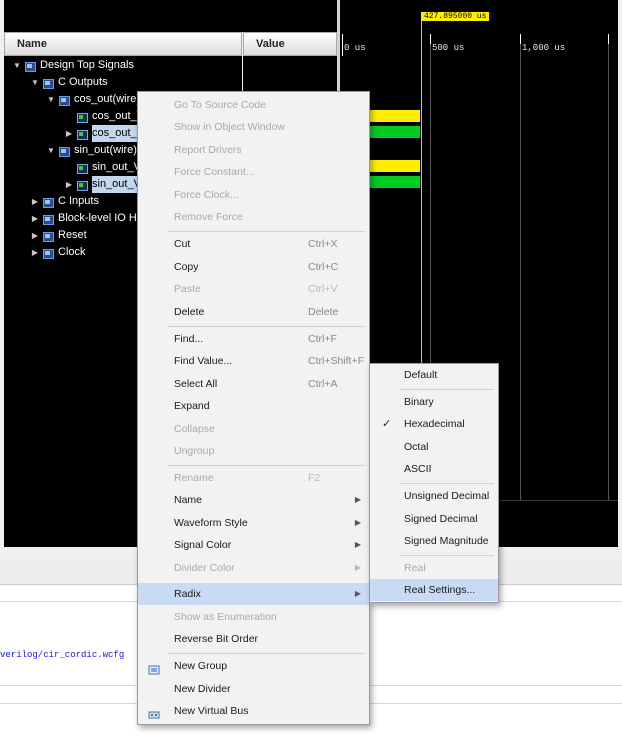 The width and height of the screenshot is (622, 737). I want to click on tree-item-label: C Outputs, so click(83, 82).